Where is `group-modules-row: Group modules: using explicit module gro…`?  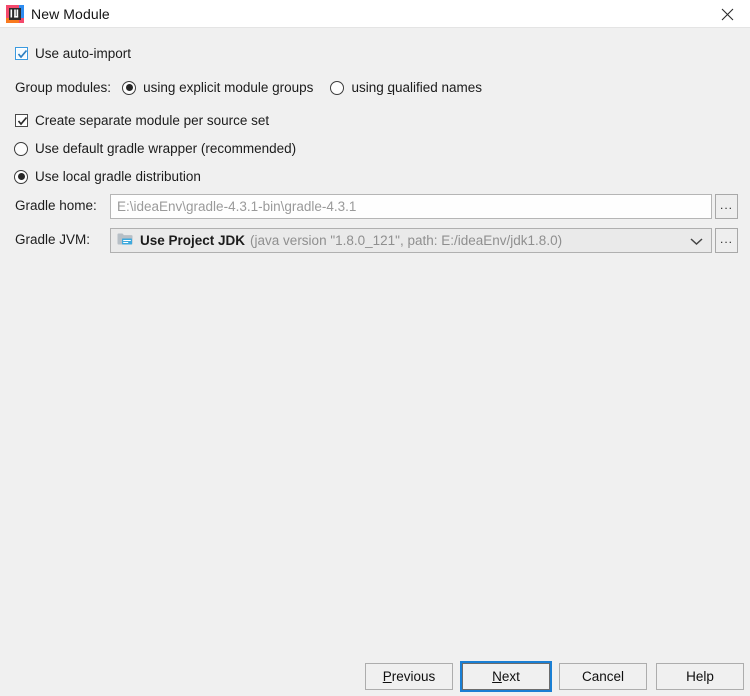
group-modules-row: Group modules: using explicit module gro… is located at coordinates (248, 87).